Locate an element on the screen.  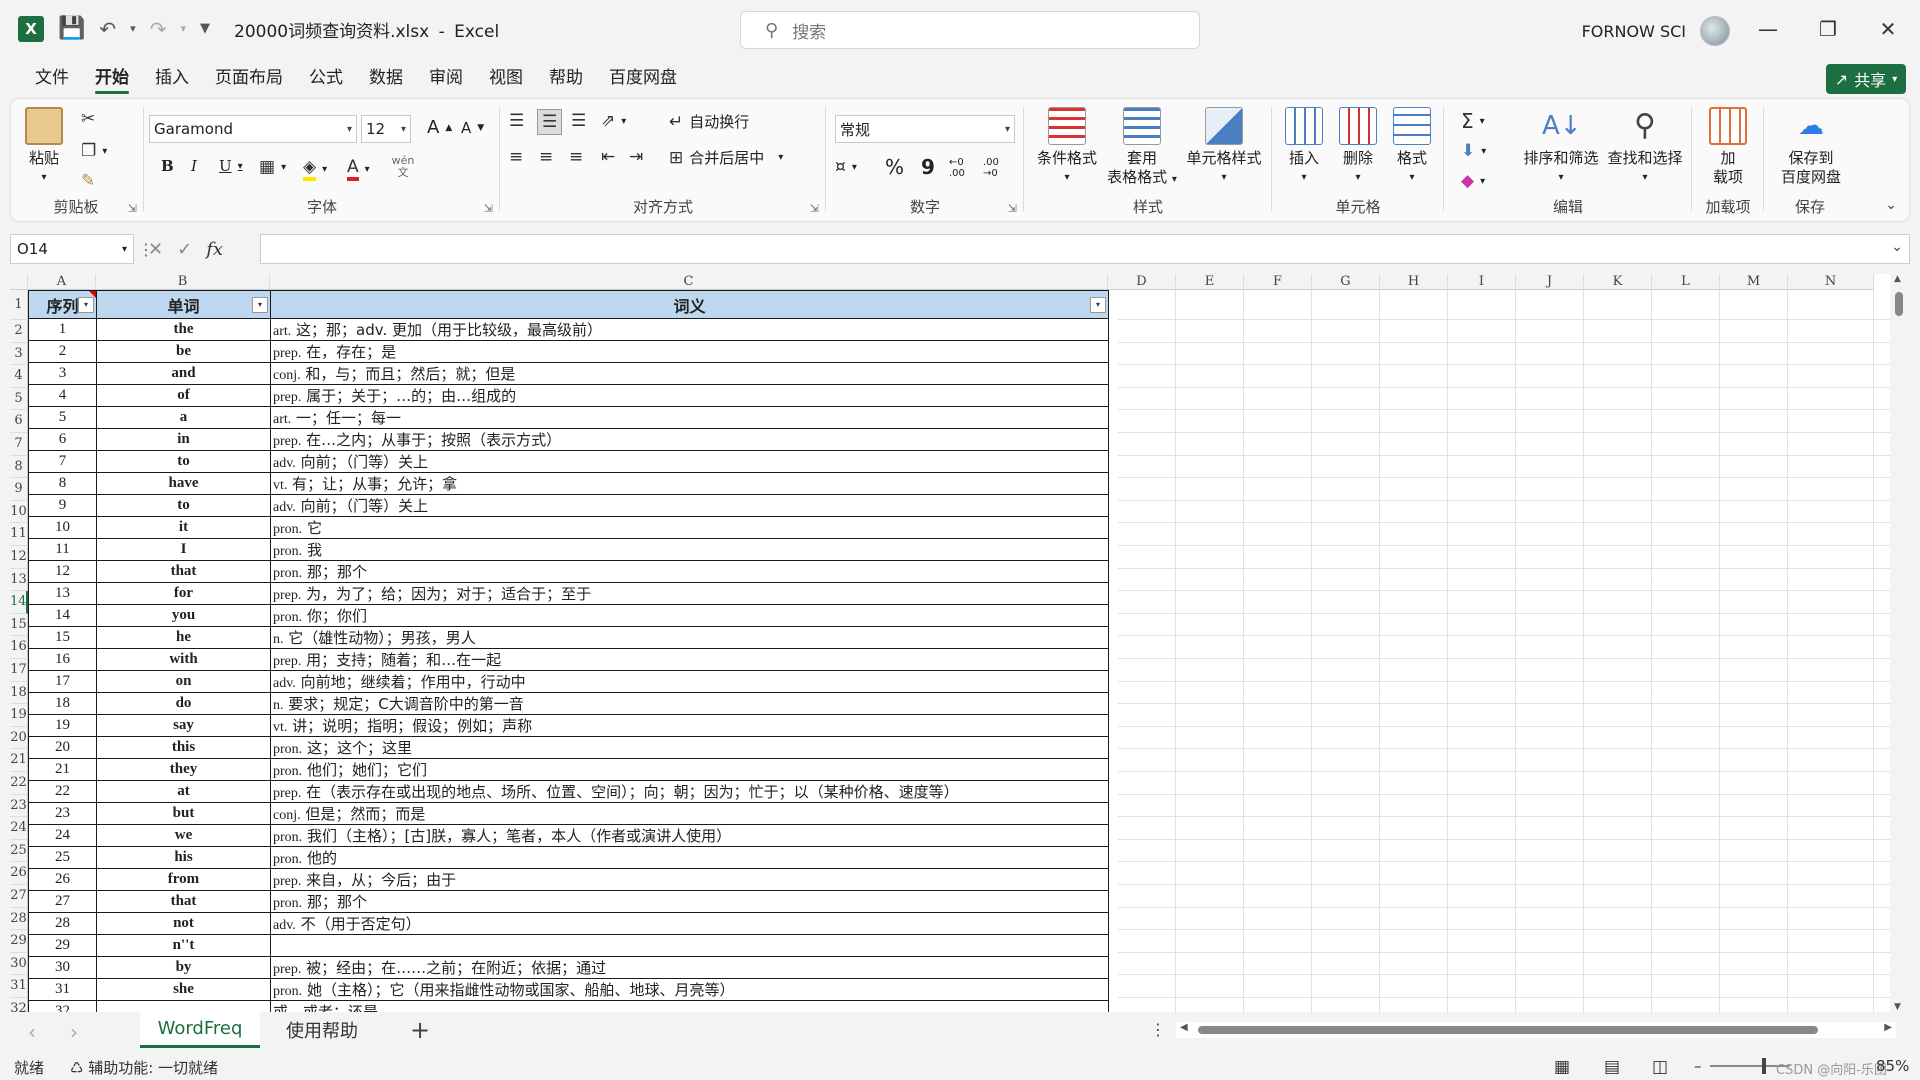
shrink-font-button: A ▼ is located at coordinates (472, 128).